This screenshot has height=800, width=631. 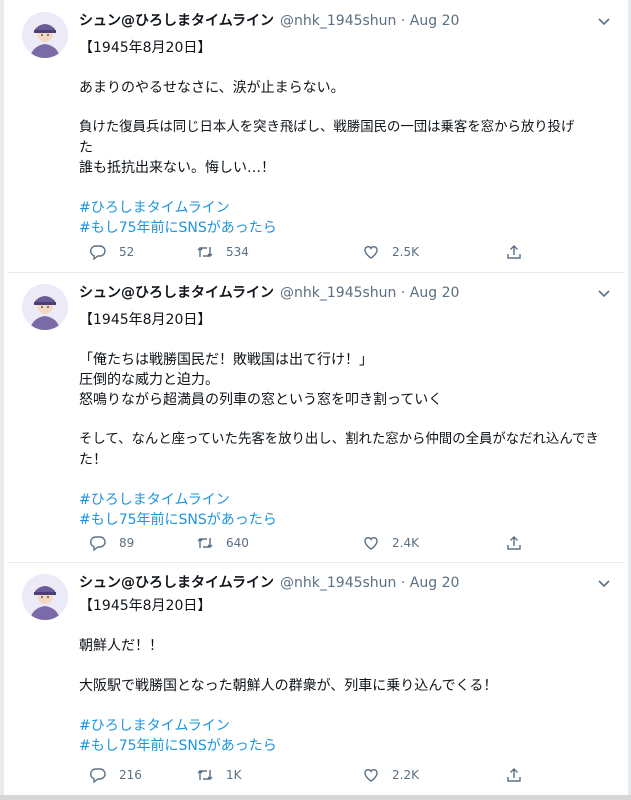 What do you see at coordinates (226, 360) in the screenshot?
I see `tweet-text-line: 「俺たちは戦勝国民だ！敗戦国は出て行け！」` at bounding box center [226, 360].